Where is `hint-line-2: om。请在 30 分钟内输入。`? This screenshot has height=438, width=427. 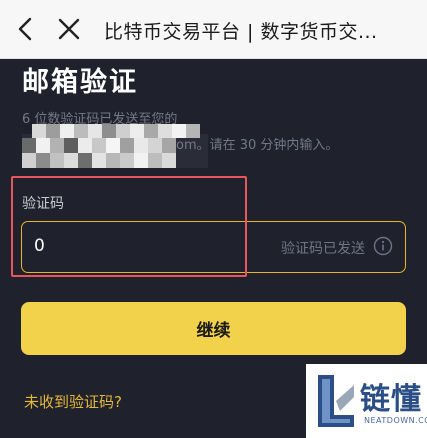 hint-line-2: om。请在 30 分钟内输入。 is located at coordinates (257, 145).